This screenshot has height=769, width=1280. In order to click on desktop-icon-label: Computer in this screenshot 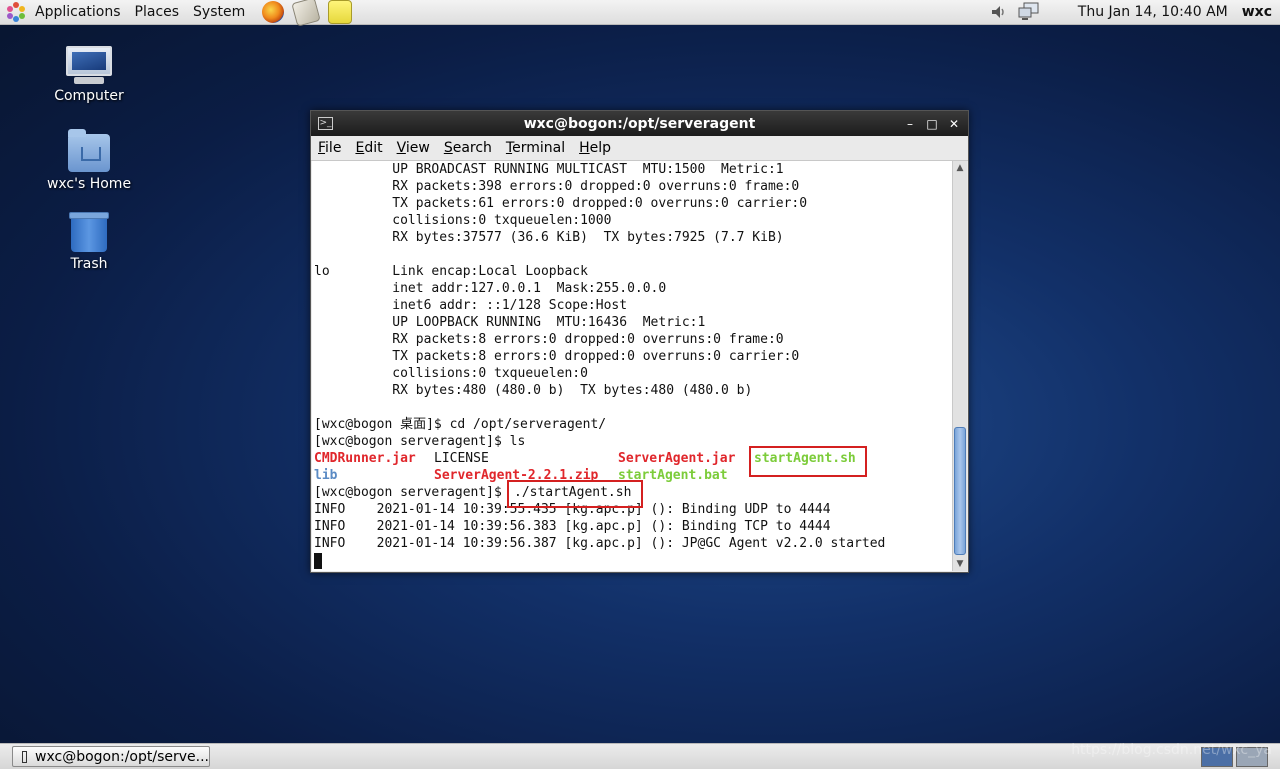, I will do `click(89, 96)`.